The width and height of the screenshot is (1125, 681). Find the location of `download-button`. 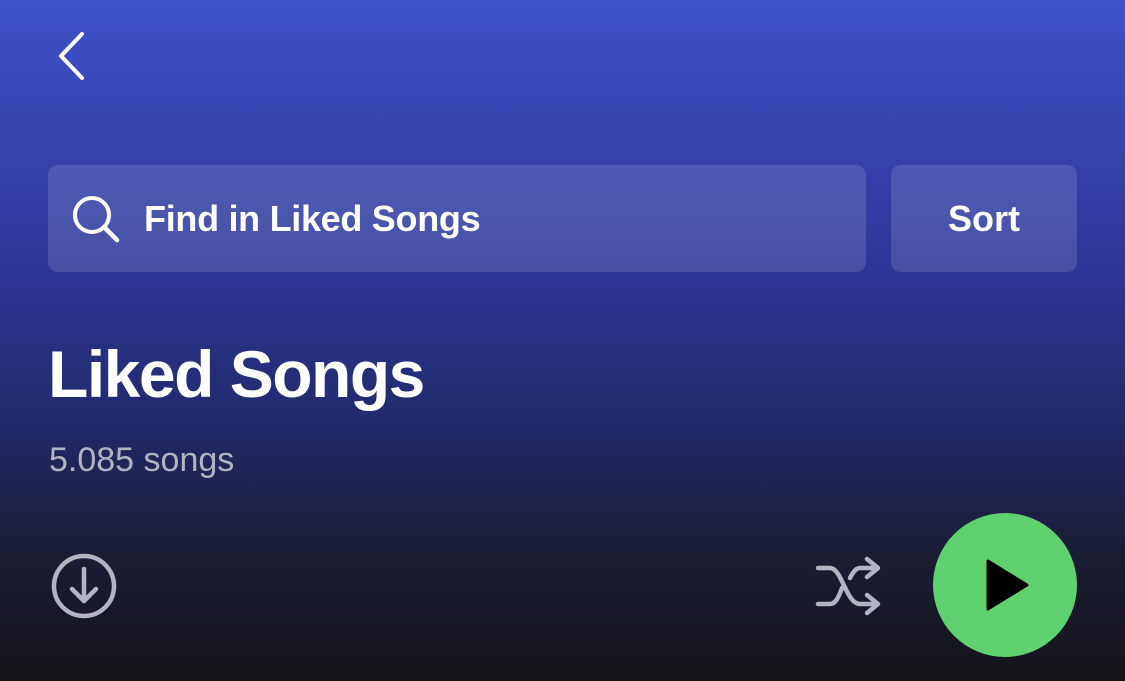

download-button is located at coordinates (84, 586).